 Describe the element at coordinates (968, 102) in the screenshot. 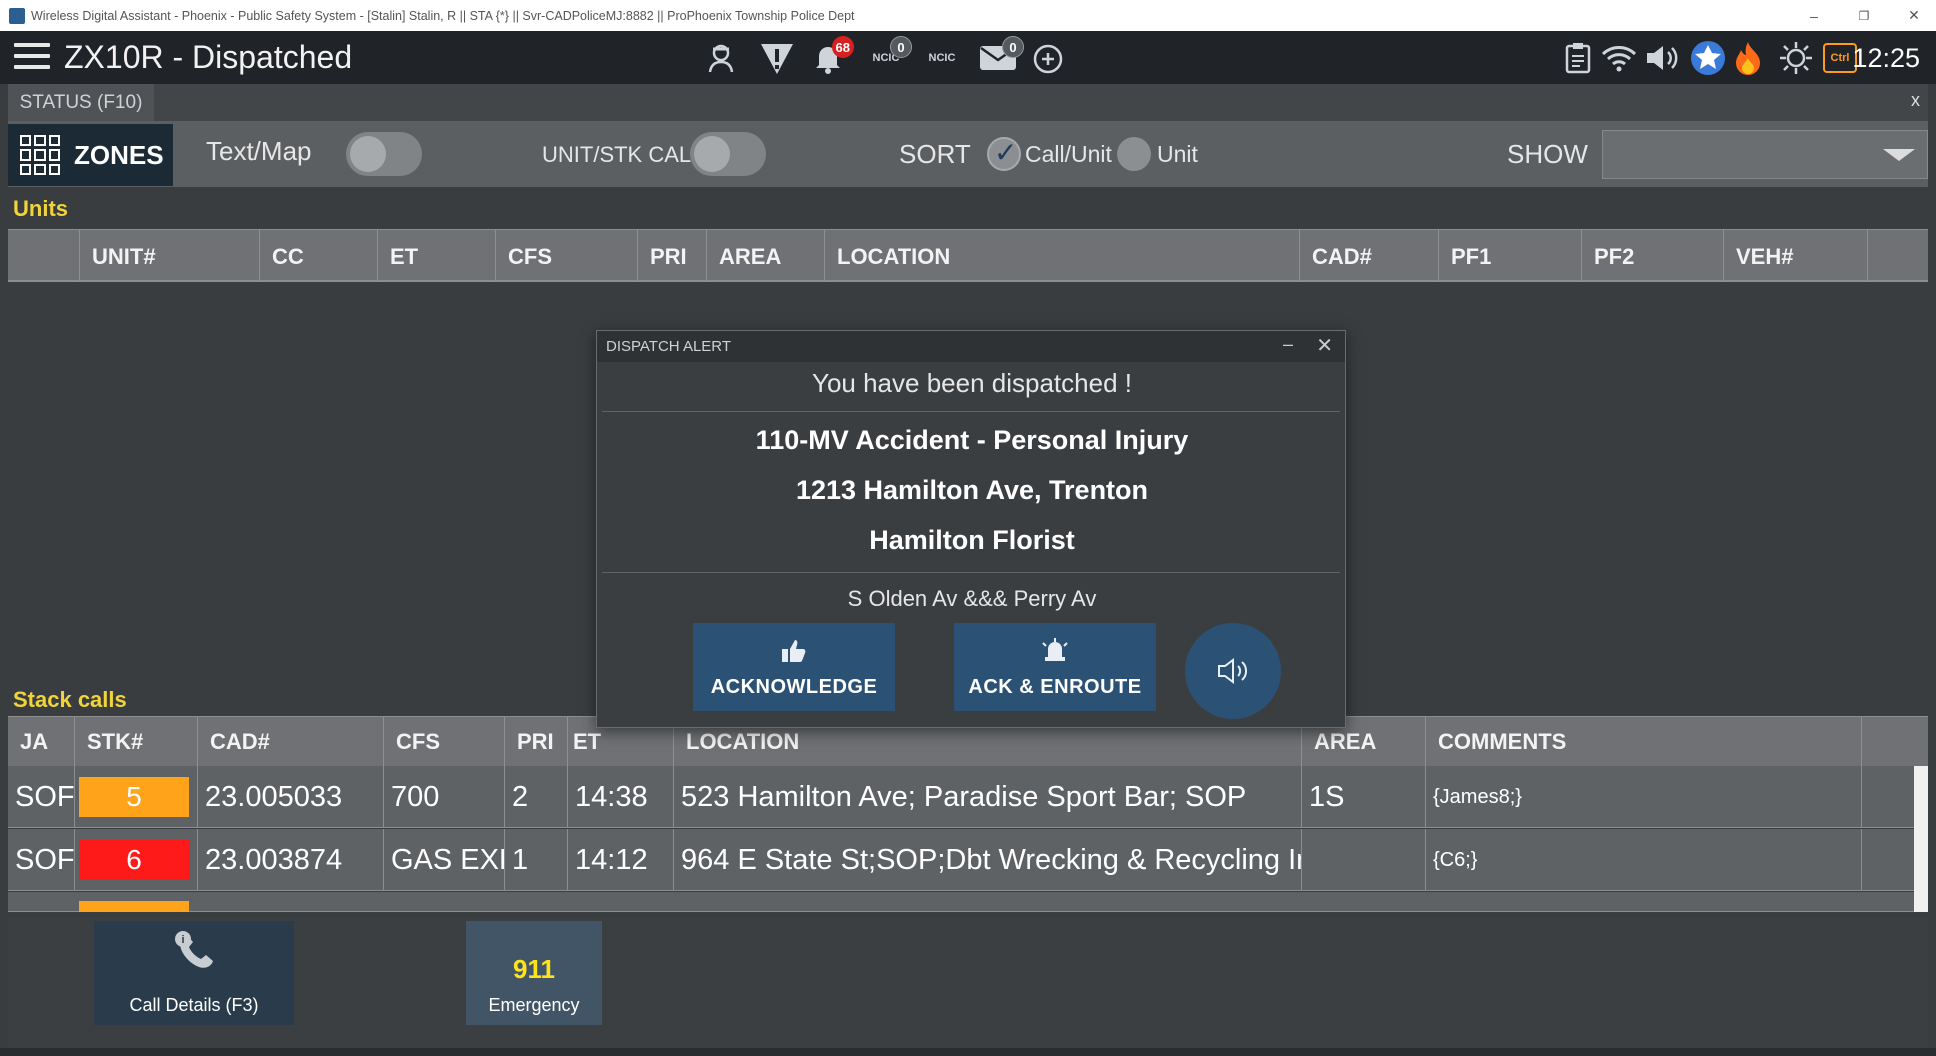

I see `status-tab-strip: STATUS (F10) x` at that location.